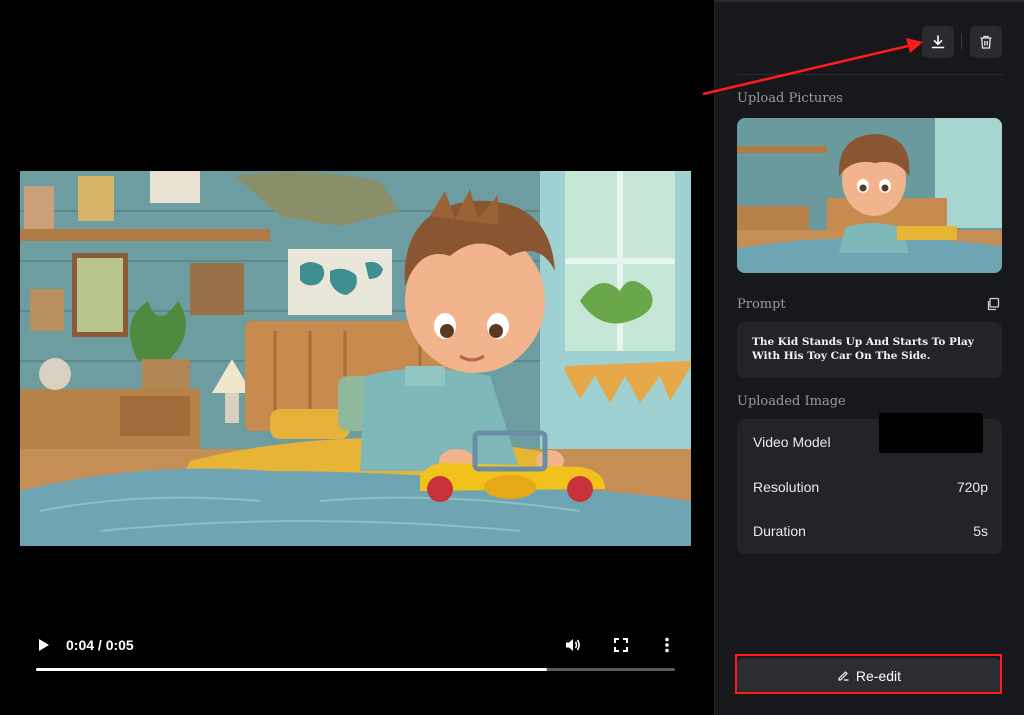  I want to click on more-options-button, so click(667, 645).